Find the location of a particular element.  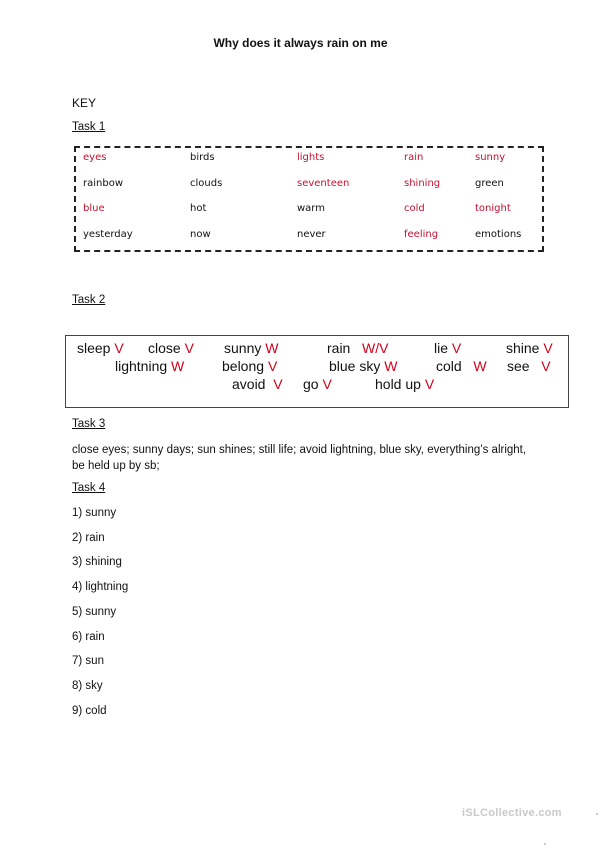

task1-word: eyes is located at coordinates (95, 157).